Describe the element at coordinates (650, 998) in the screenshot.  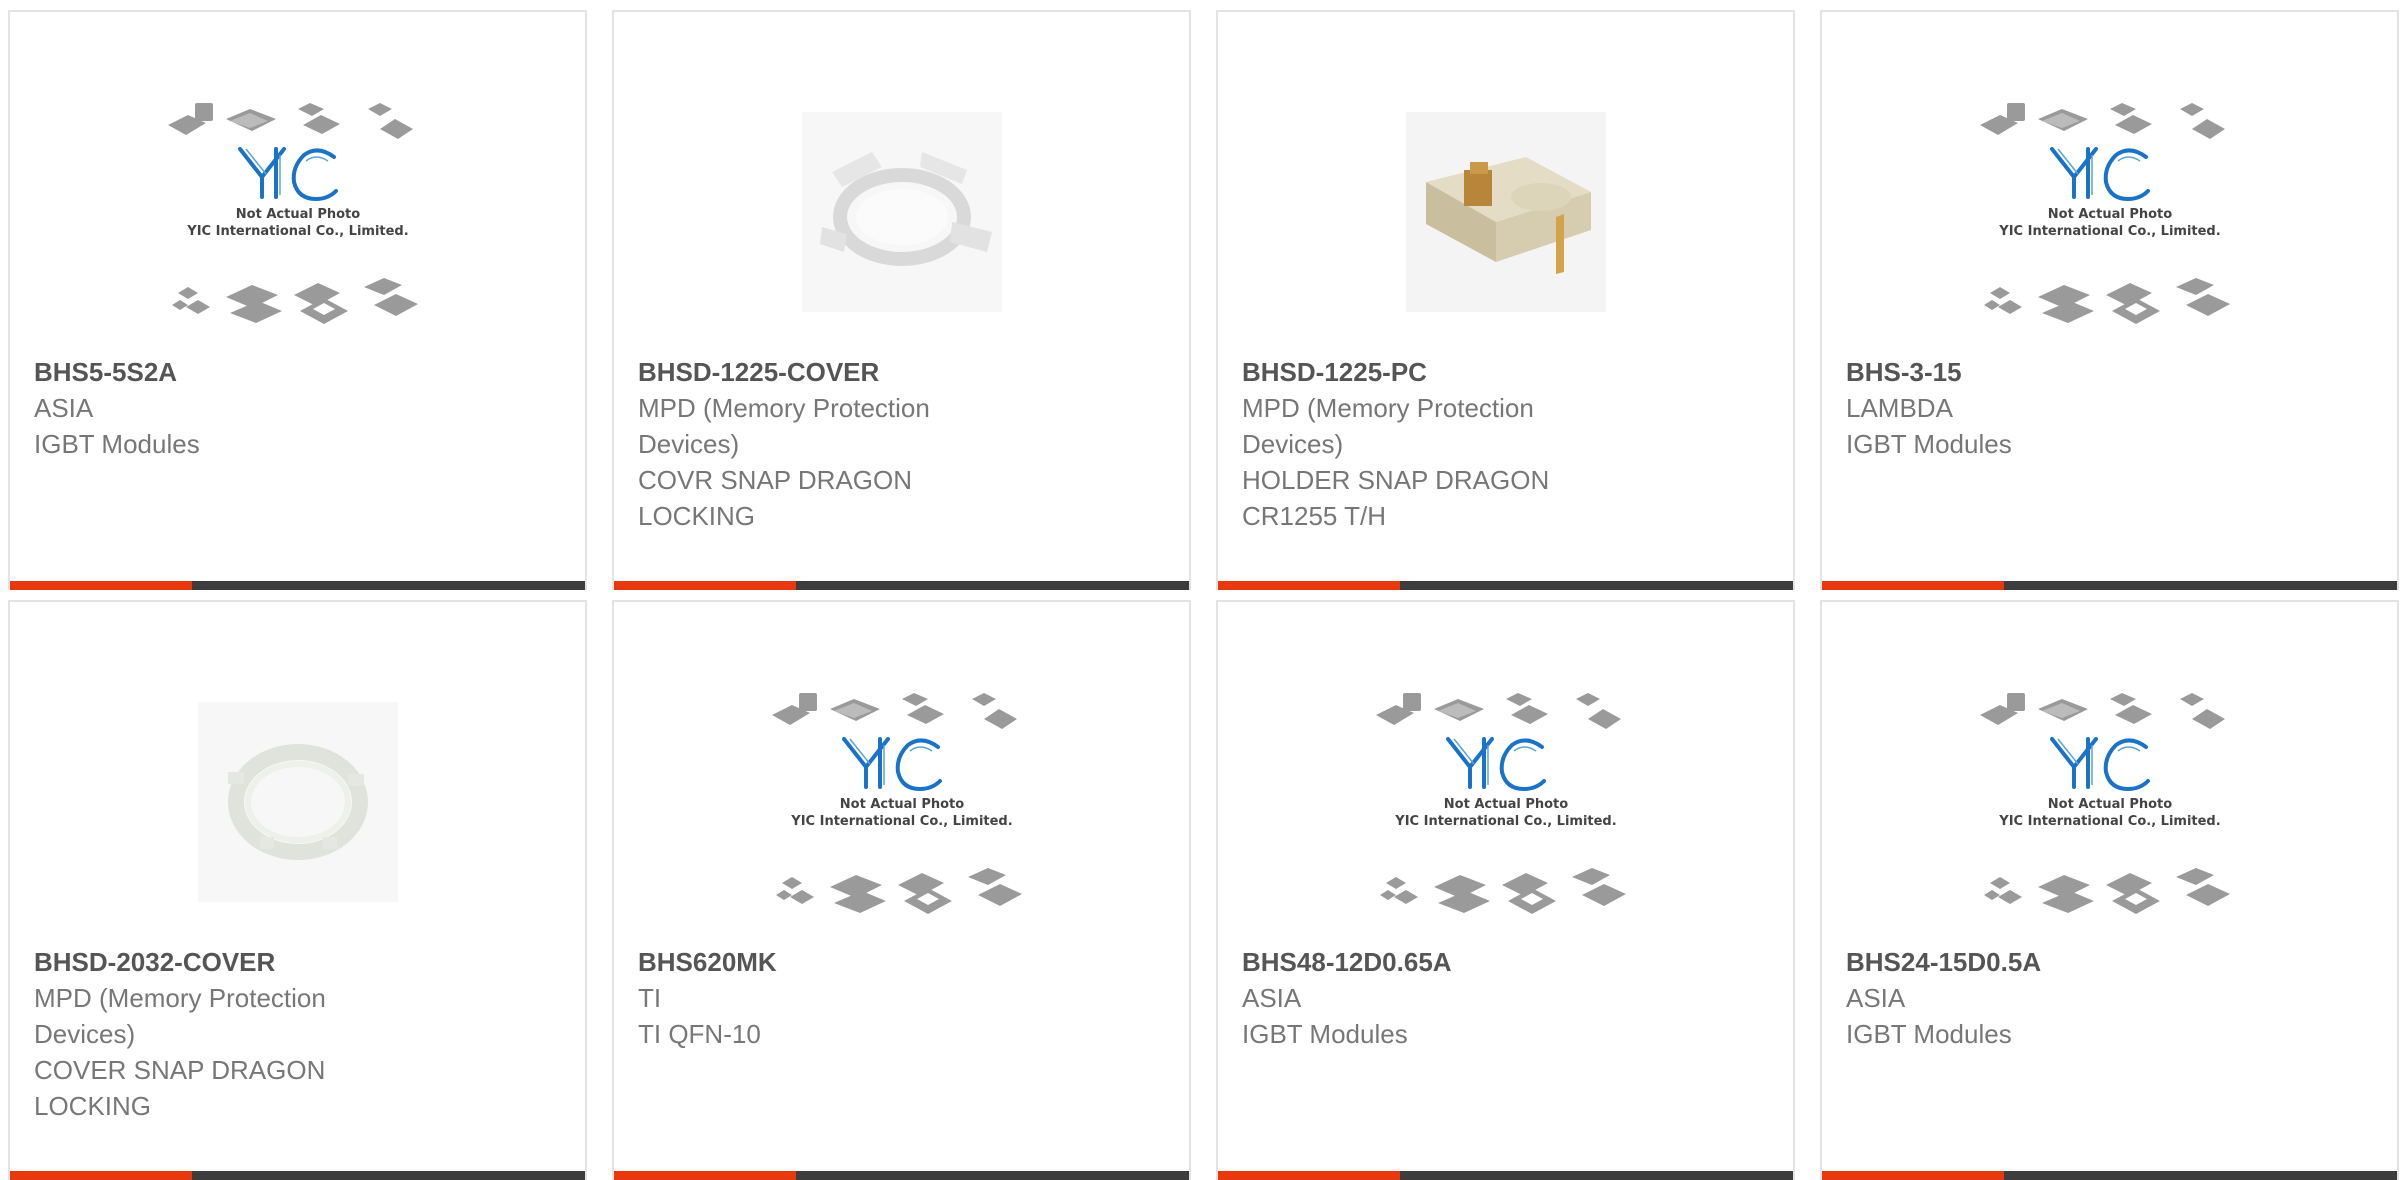
I see `manufacturer-text: TI` at that location.